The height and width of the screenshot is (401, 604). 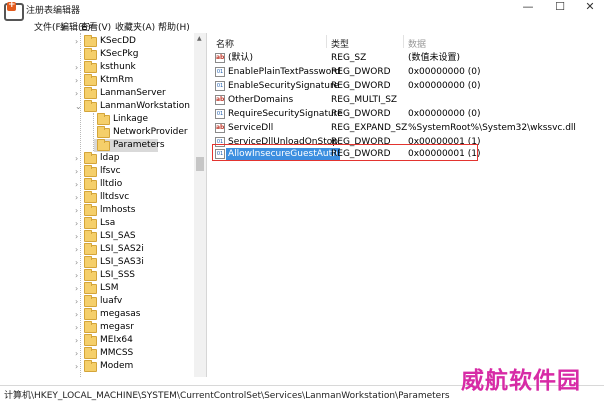 I want to click on value-name: ServiceDll, so click(x=251, y=128).